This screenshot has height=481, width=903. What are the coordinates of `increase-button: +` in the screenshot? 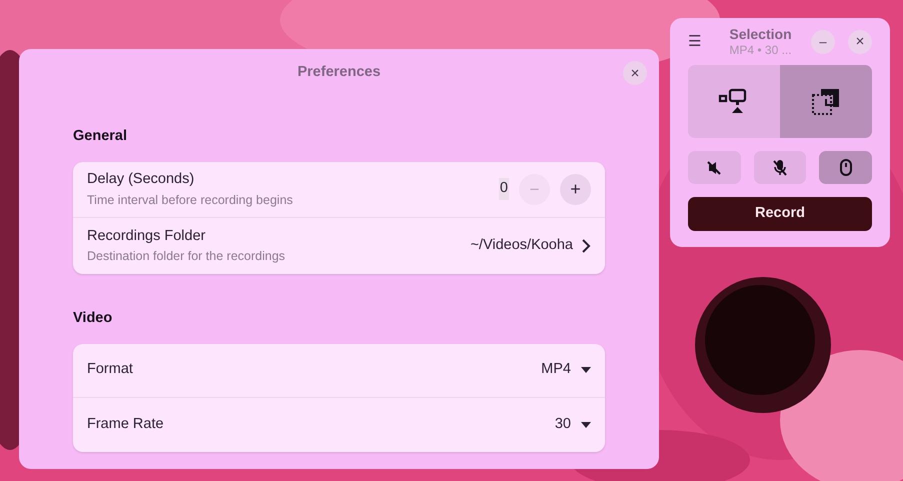 It's located at (575, 189).